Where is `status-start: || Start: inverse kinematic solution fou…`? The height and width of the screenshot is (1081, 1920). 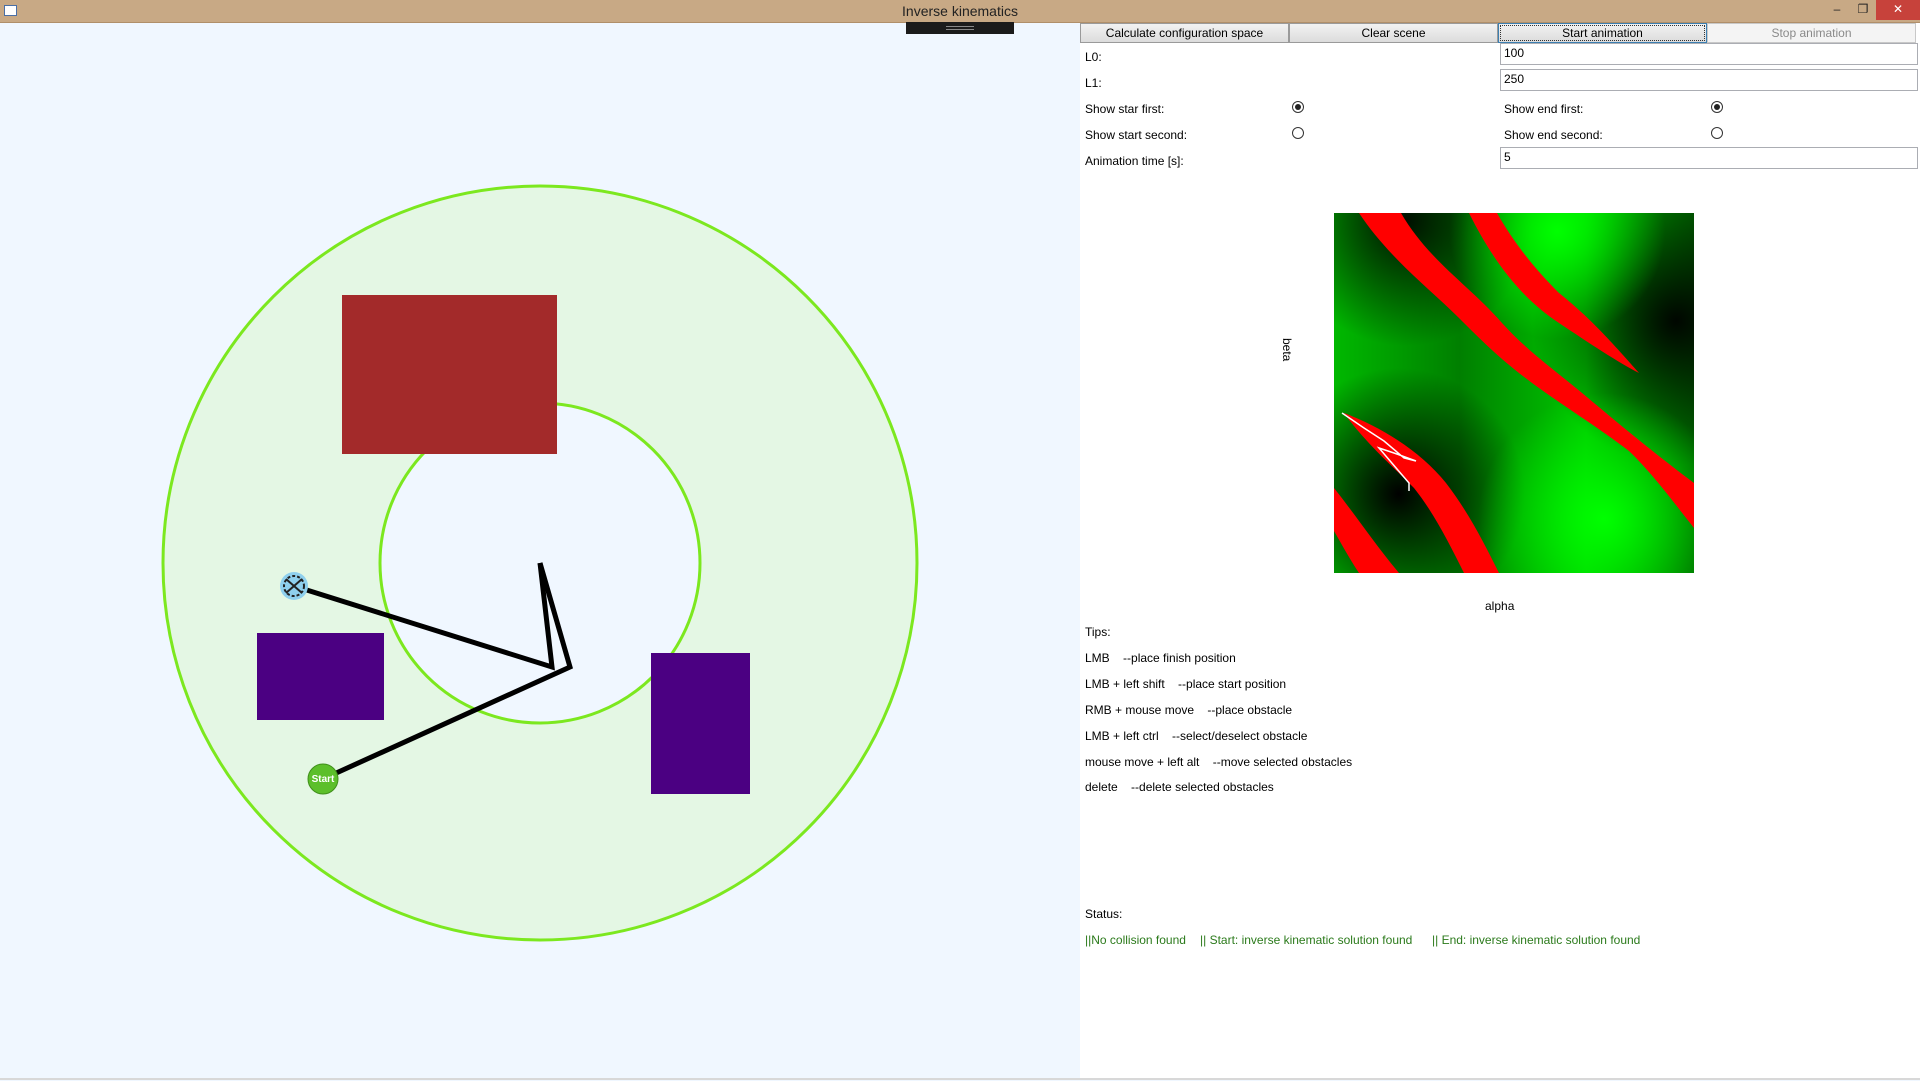
status-start: || Start: inverse kinematic solution fou… is located at coordinates (1306, 940).